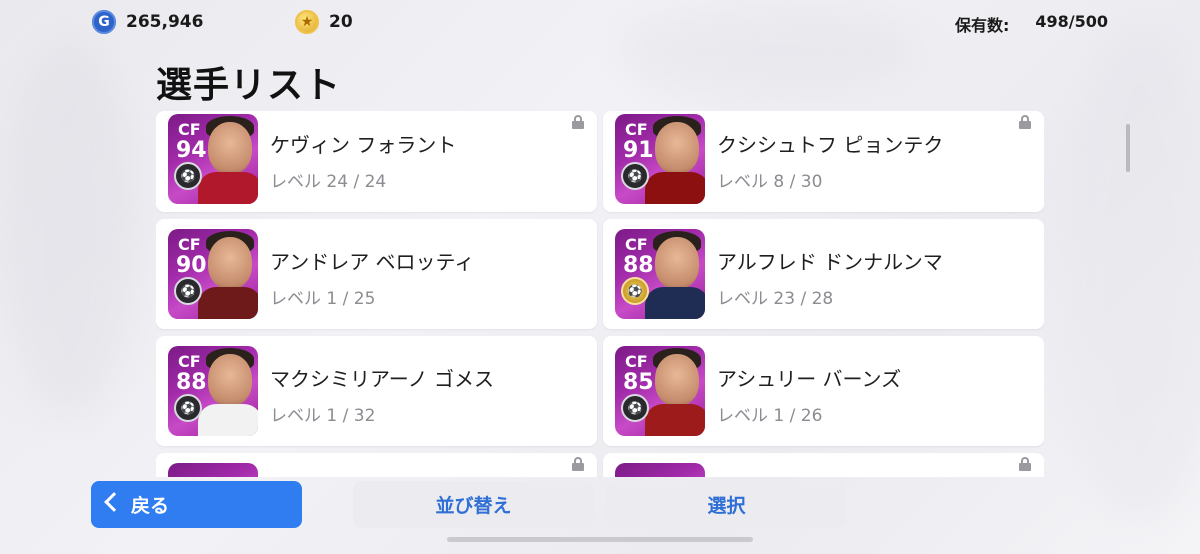 The width and height of the screenshot is (1200, 554). What do you see at coordinates (191, 265) in the screenshot?
I see `player-rating: 90` at bounding box center [191, 265].